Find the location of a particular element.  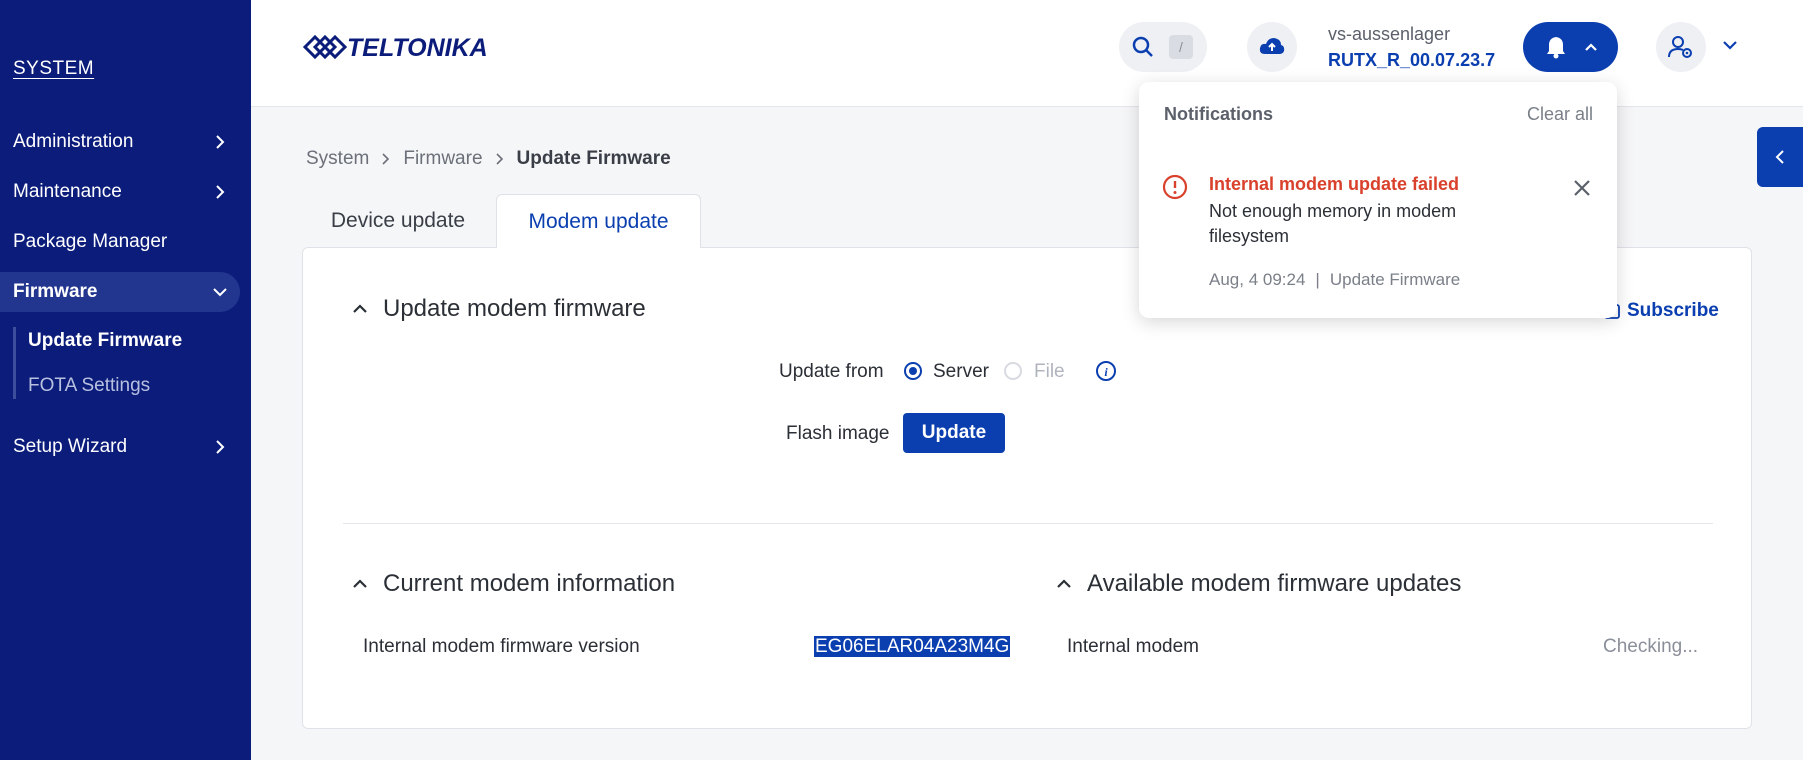

section-title: Current modem information is located at coordinates (529, 583).